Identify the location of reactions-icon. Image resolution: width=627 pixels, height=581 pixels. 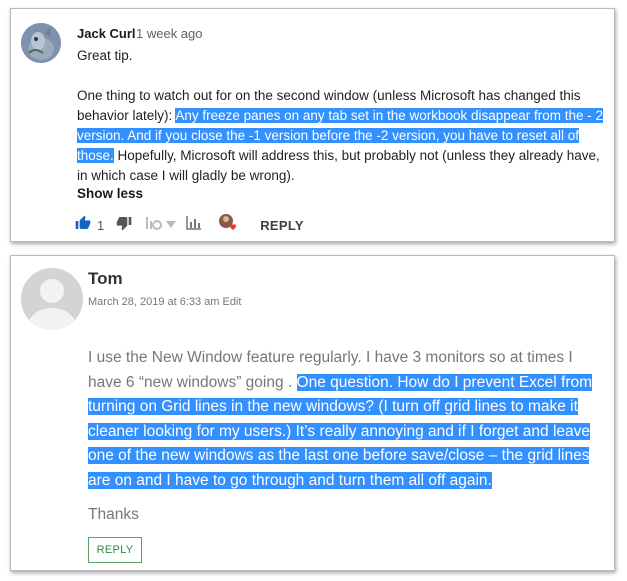
(228, 225).